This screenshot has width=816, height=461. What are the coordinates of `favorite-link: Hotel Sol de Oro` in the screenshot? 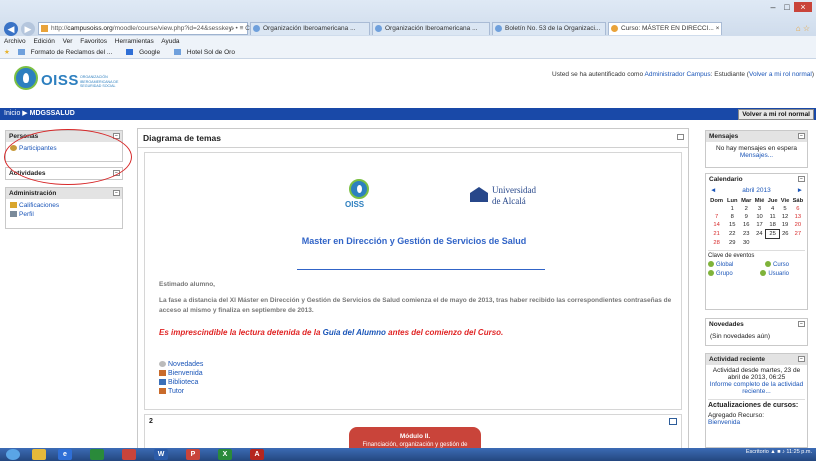 It's located at (207, 52).